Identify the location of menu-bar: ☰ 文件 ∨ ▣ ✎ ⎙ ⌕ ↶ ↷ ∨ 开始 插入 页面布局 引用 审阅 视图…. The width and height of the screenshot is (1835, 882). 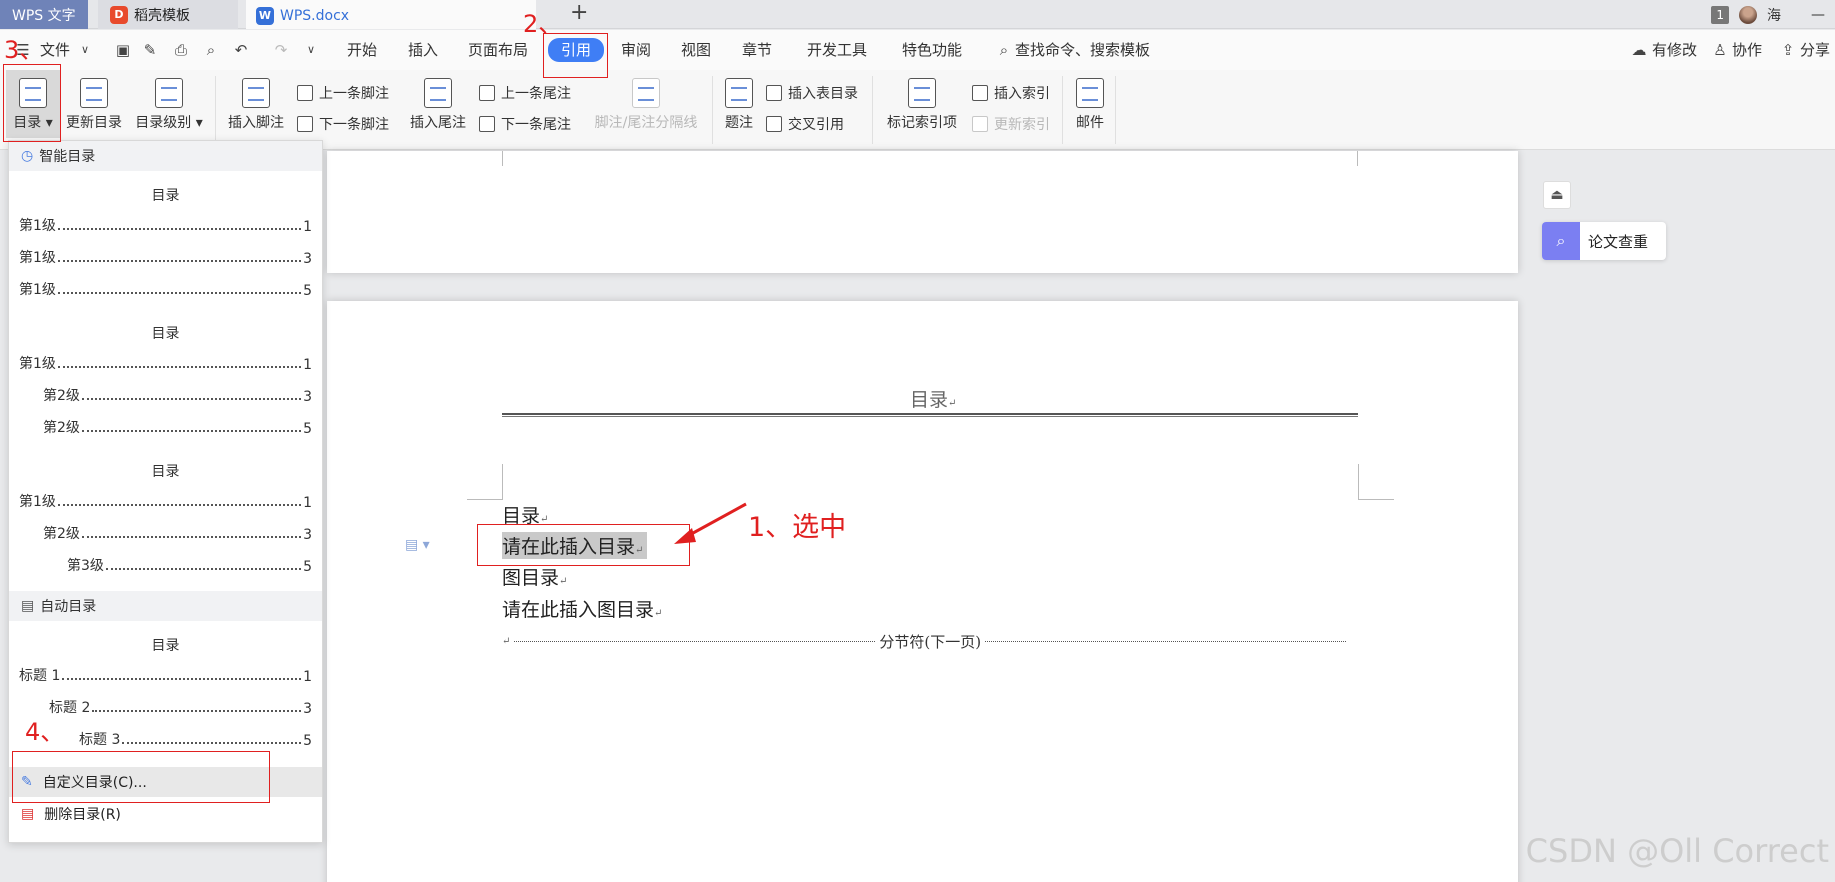
(917, 50).